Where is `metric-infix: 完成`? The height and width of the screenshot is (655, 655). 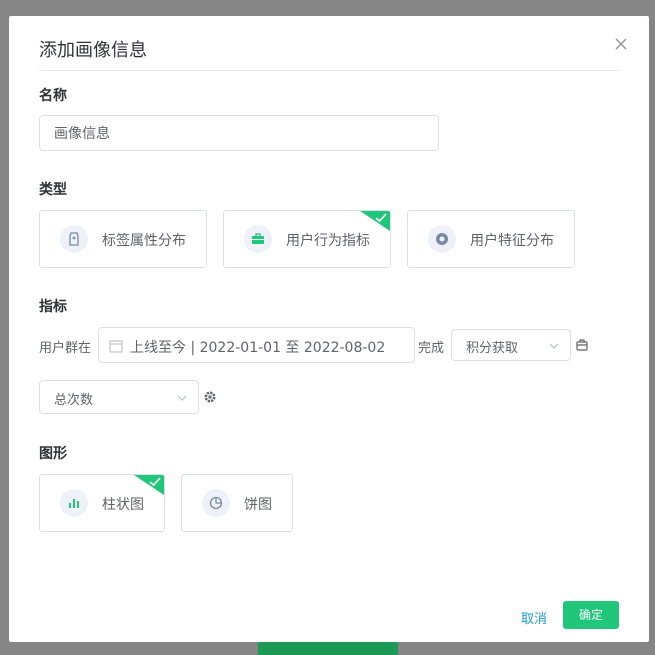 metric-infix: 完成 is located at coordinates (431, 348).